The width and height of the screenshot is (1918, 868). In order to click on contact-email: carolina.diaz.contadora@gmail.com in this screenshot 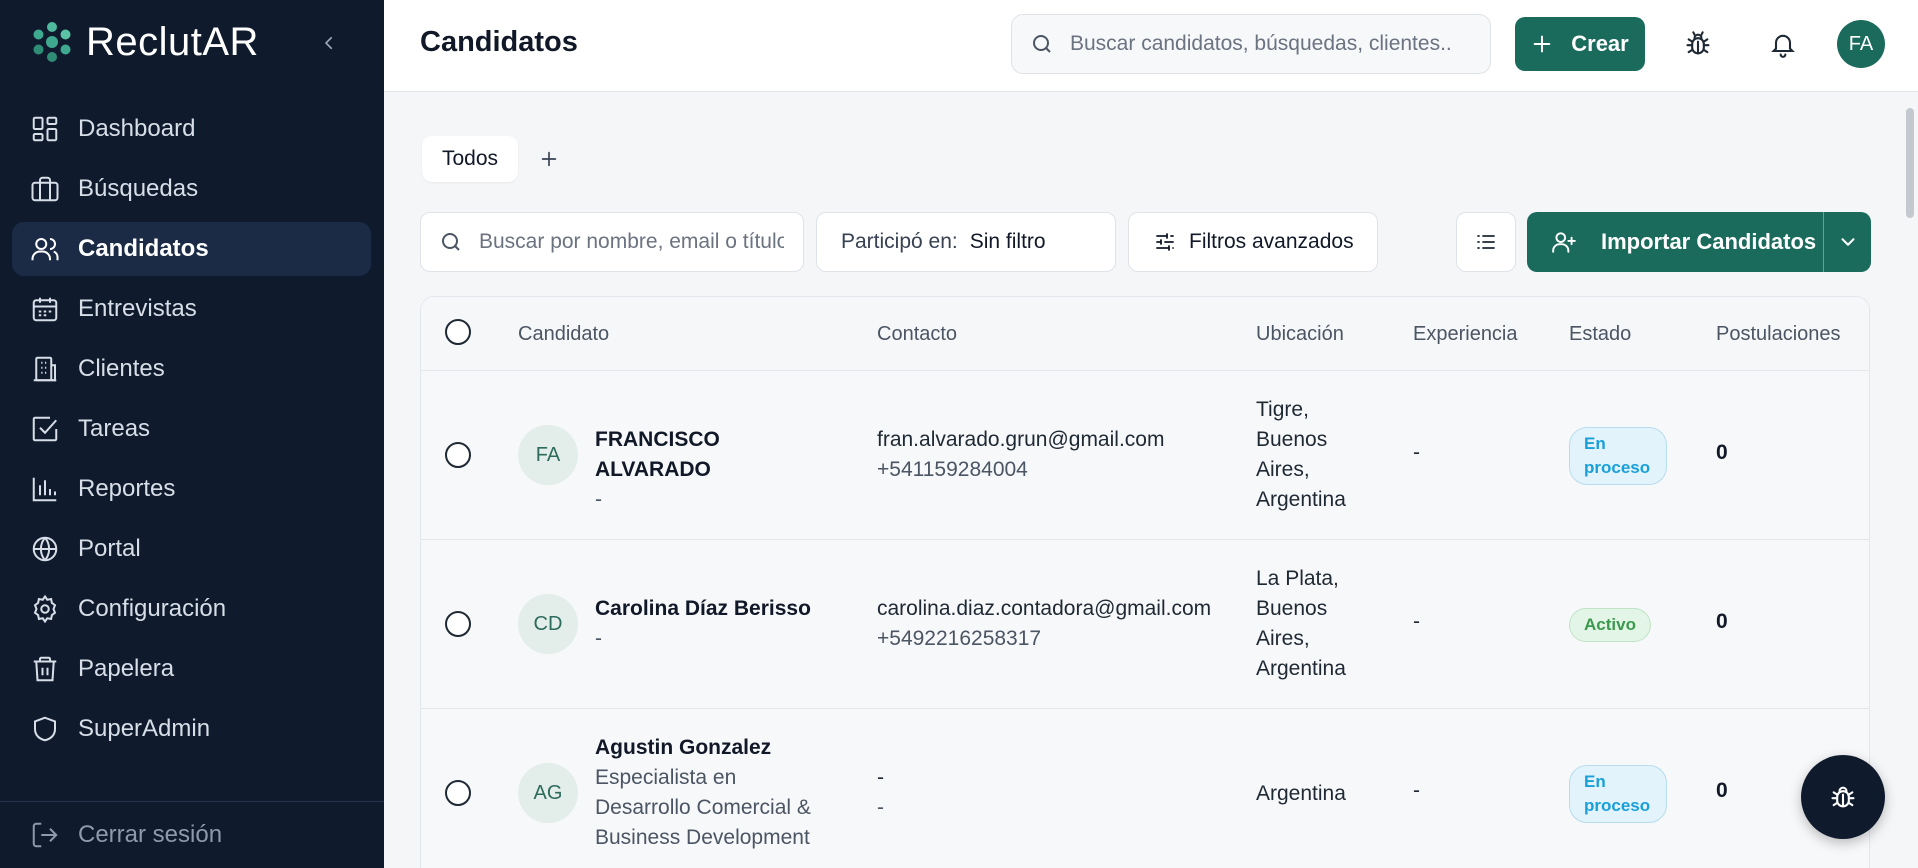, I will do `click(1044, 609)`.